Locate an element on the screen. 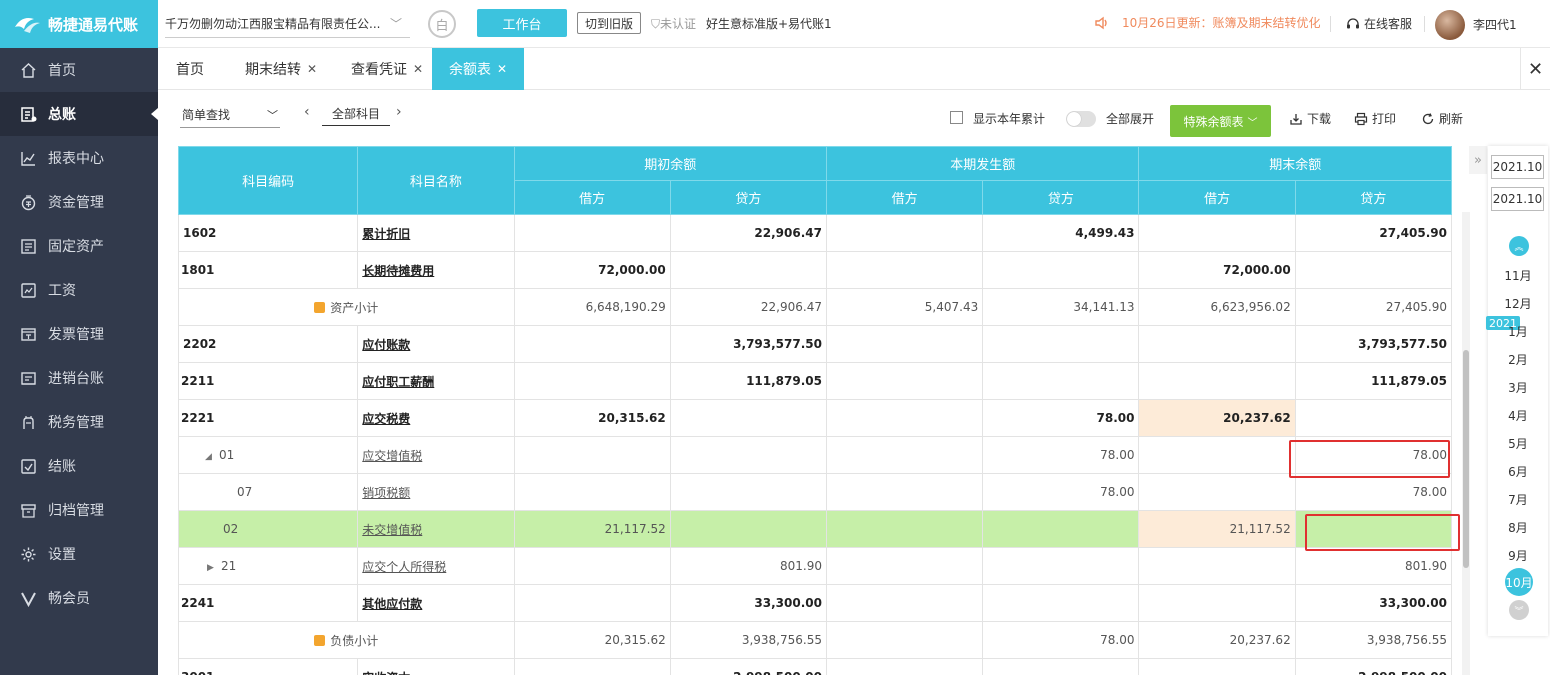 The width and height of the screenshot is (1550, 675). account-name-link: 应交增值税 is located at coordinates (436, 455).